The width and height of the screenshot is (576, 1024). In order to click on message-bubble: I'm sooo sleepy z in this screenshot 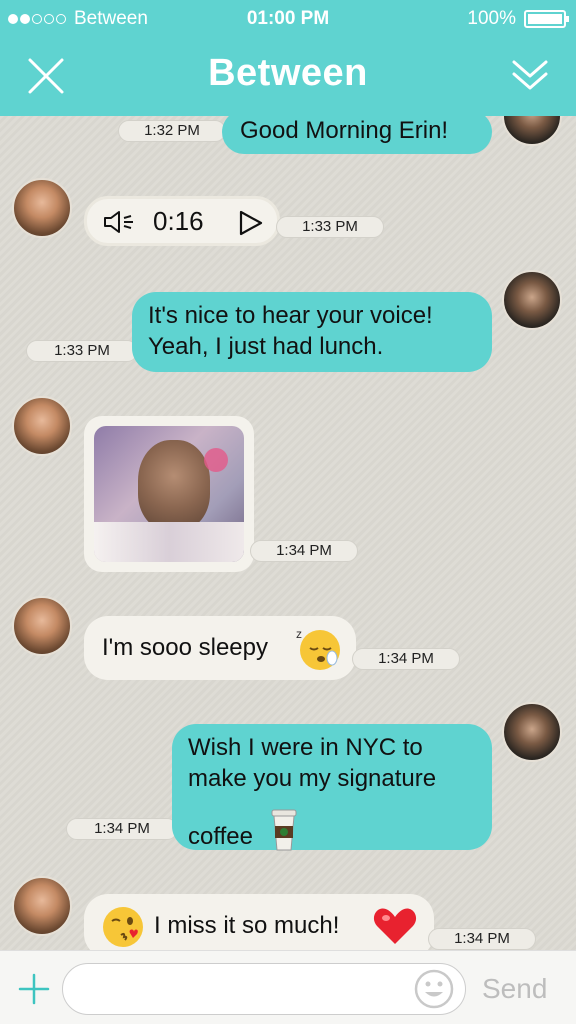, I will do `click(220, 648)`.